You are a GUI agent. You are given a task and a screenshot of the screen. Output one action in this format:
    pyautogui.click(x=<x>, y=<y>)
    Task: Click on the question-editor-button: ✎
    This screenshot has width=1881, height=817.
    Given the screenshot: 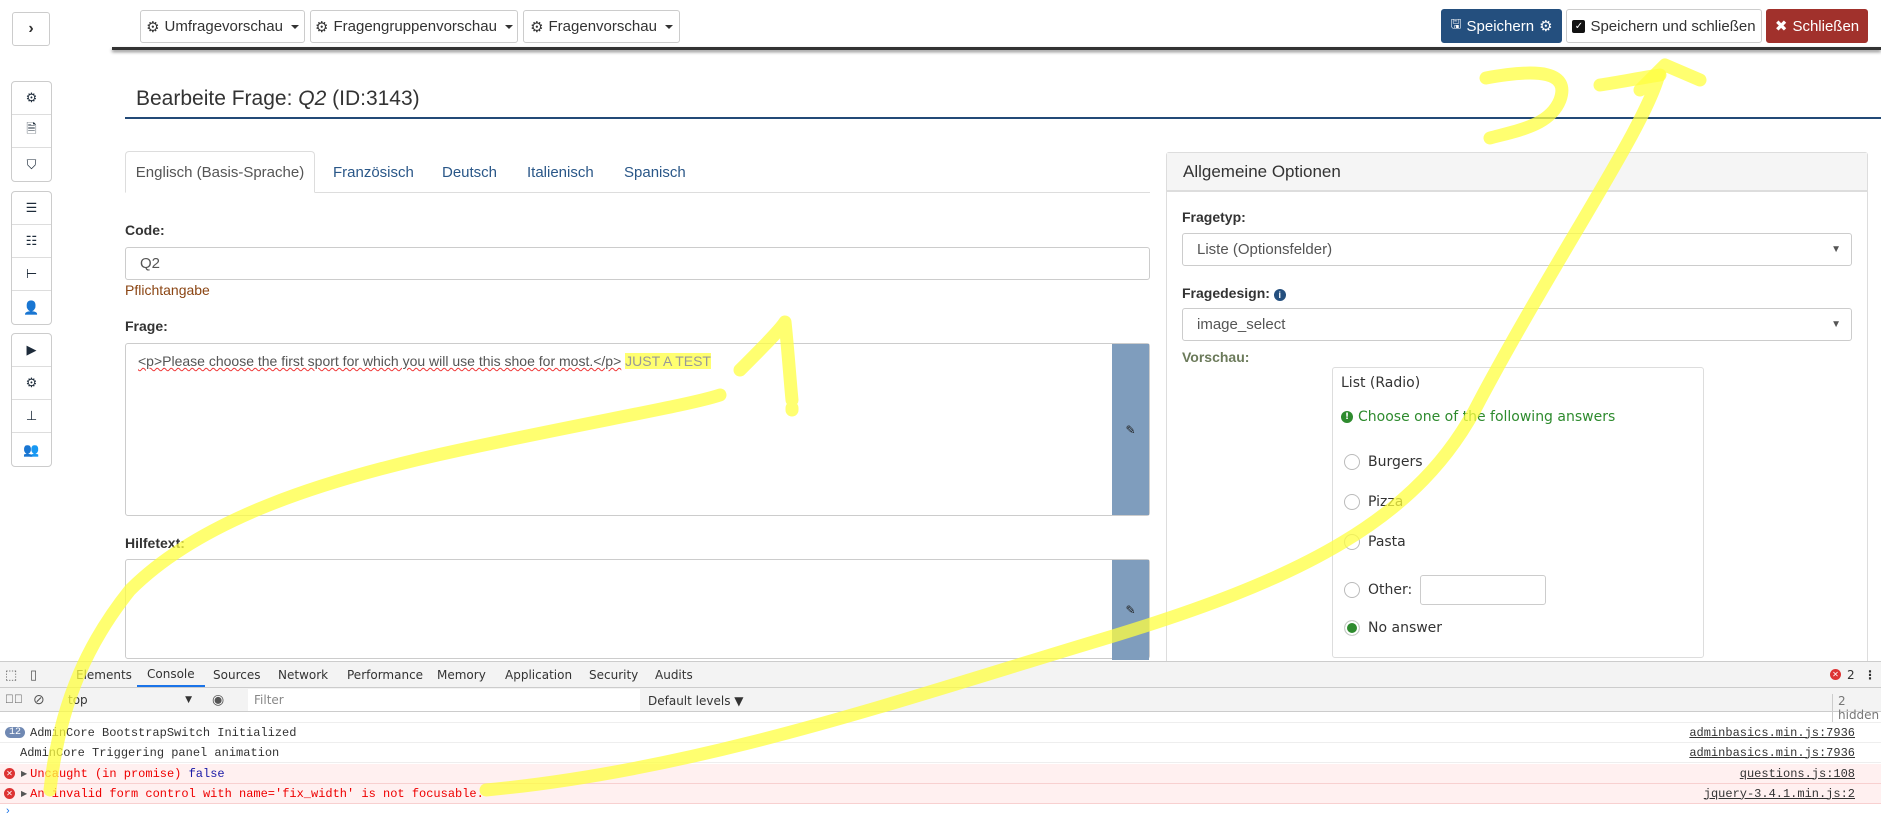 What is the action you would take?
    pyautogui.click(x=1130, y=429)
    